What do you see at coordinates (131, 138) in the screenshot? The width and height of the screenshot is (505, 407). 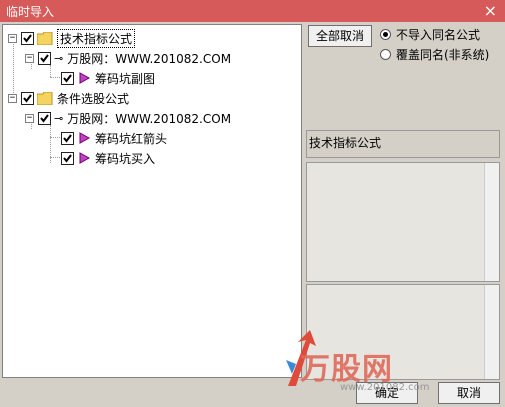 I see `tree-node-label: 筹码坑红箭头` at bounding box center [131, 138].